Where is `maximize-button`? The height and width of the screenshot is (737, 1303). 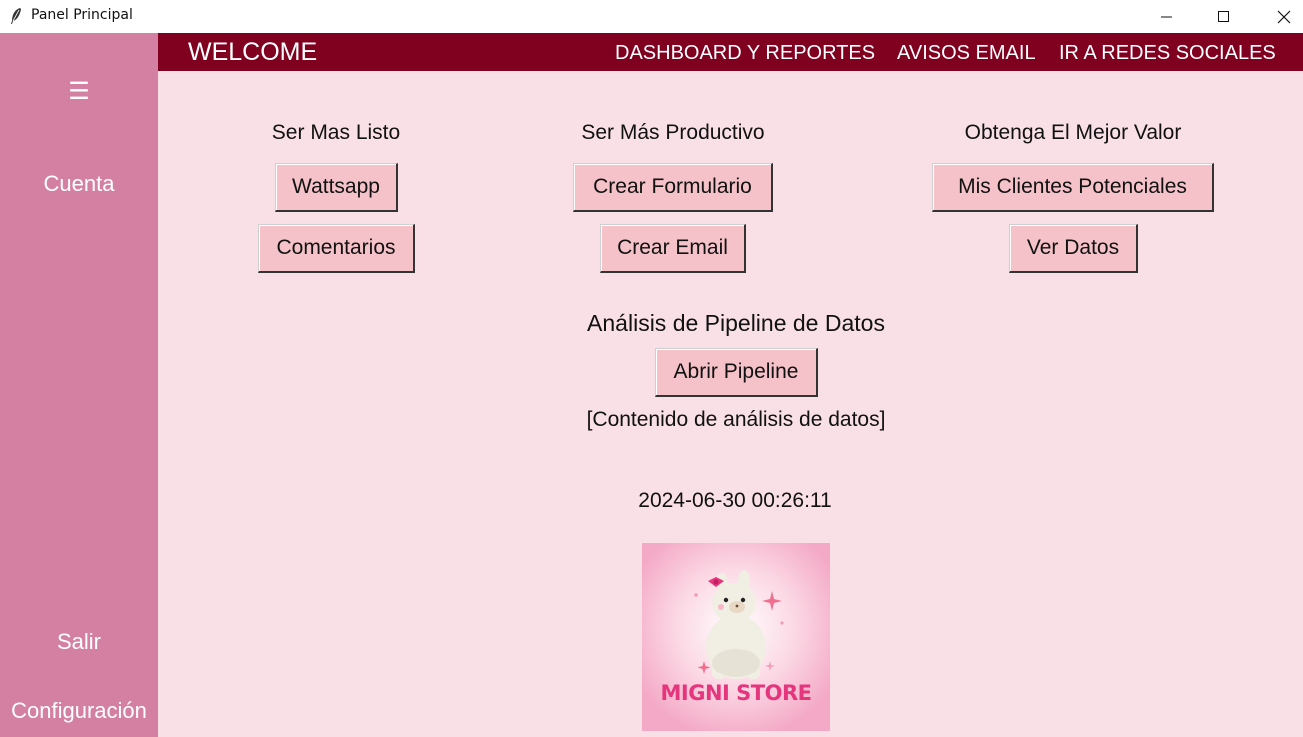
maximize-button is located at coordinates (1224, 16).